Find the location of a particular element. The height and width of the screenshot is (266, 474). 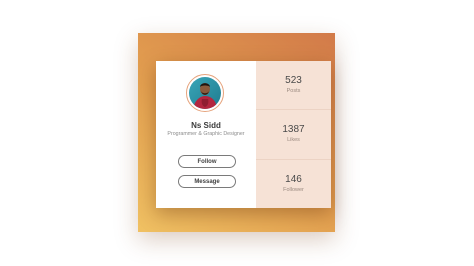

avatar-ring is located at coordinates (205, 93).